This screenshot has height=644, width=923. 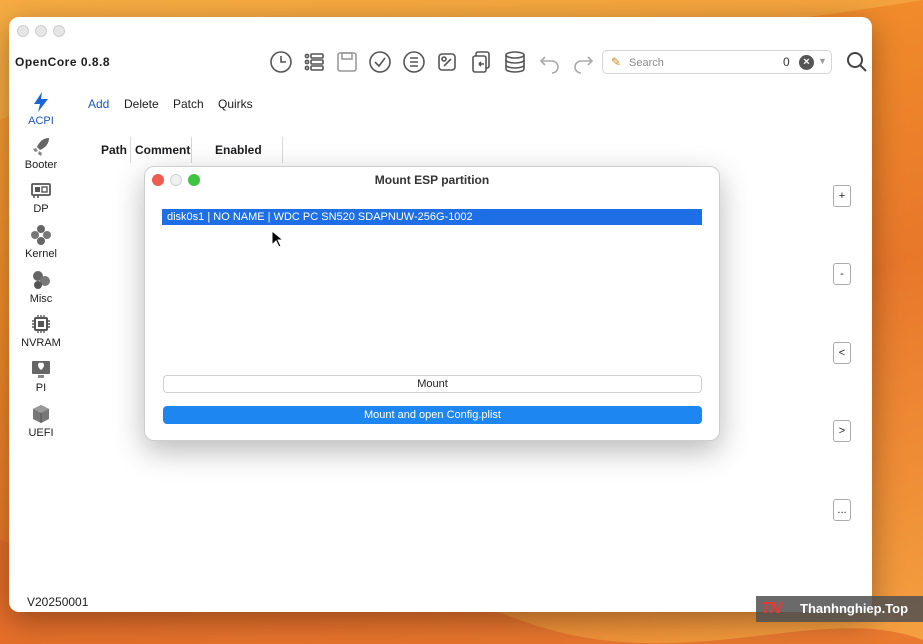 I want to click on sidebar-item-label: Misc, so click(x=41, y=299).